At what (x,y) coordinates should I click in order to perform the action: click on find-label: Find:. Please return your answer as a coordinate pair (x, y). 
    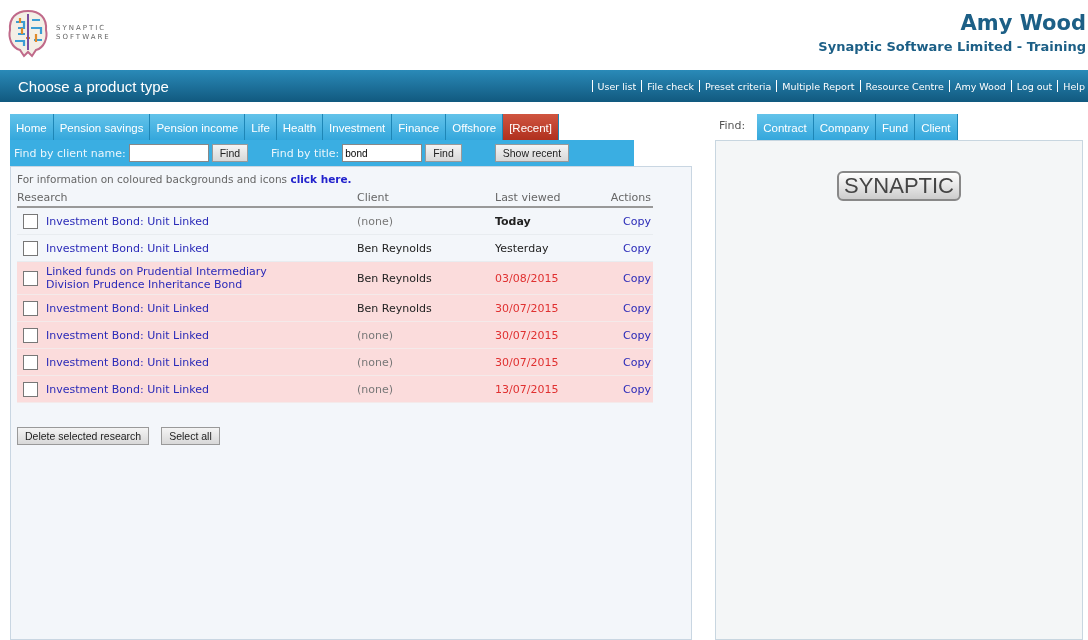
    Looking at the image, I should click on (733, 126).